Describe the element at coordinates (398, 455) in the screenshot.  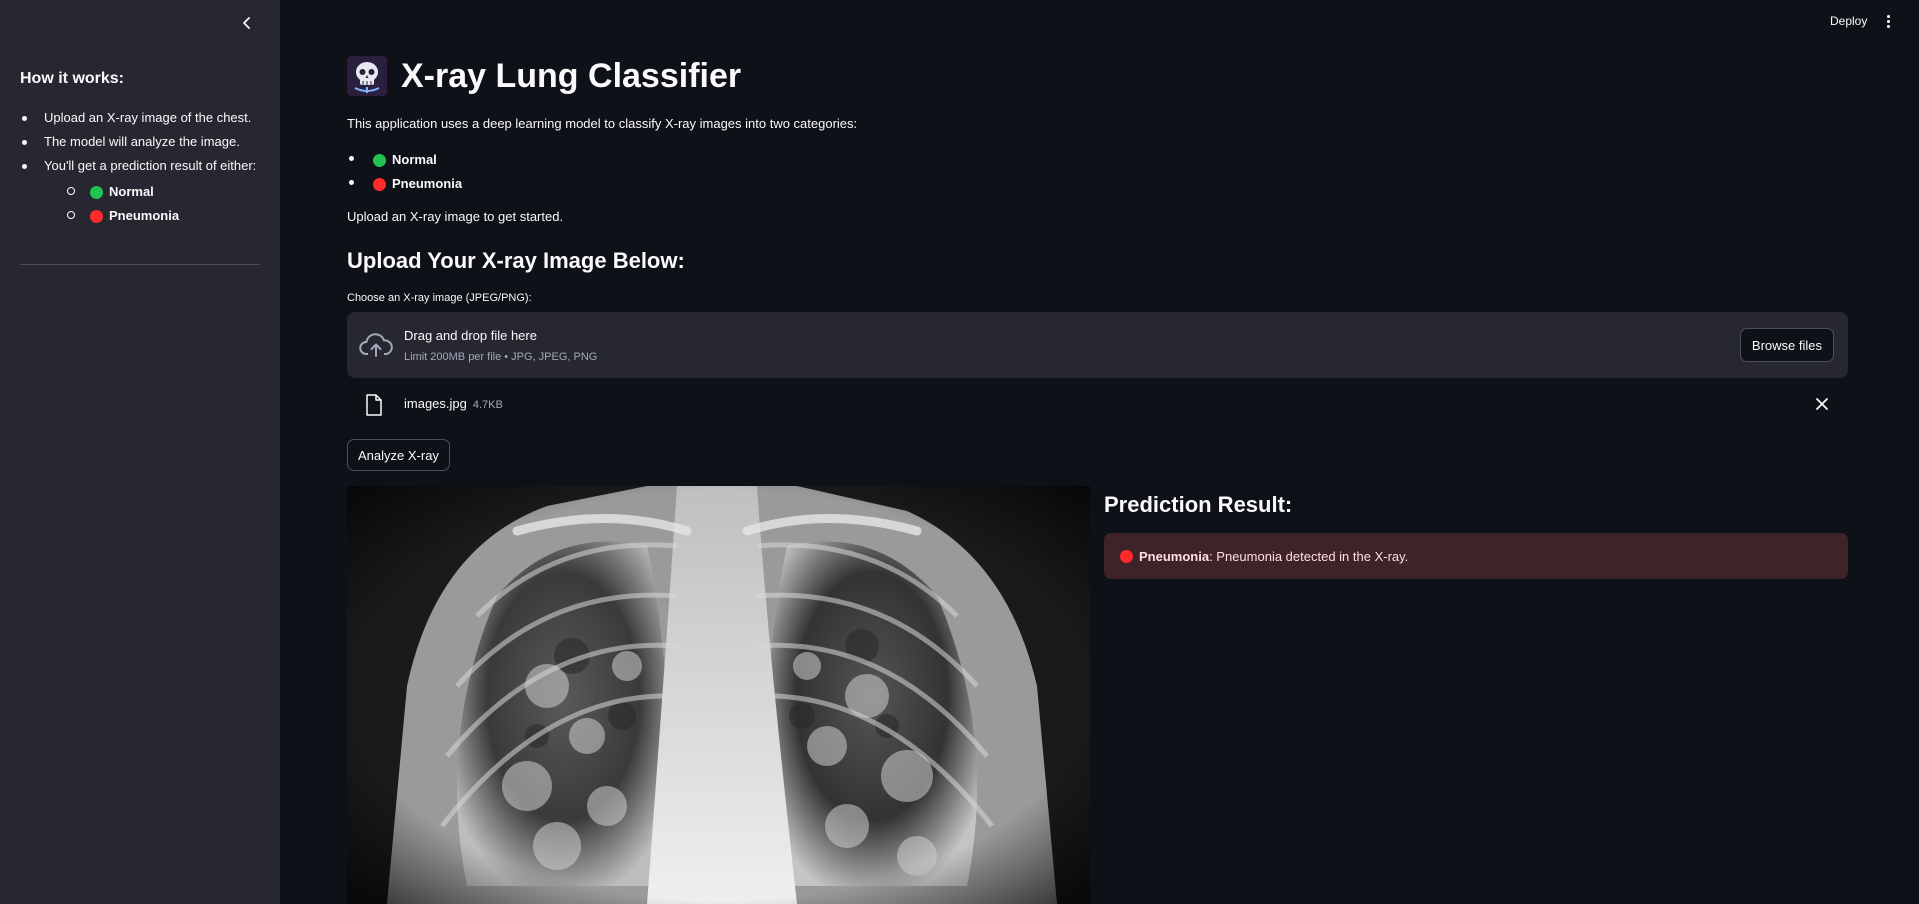
I see `analyze-xray-button: Analyze X-ray` at that location.